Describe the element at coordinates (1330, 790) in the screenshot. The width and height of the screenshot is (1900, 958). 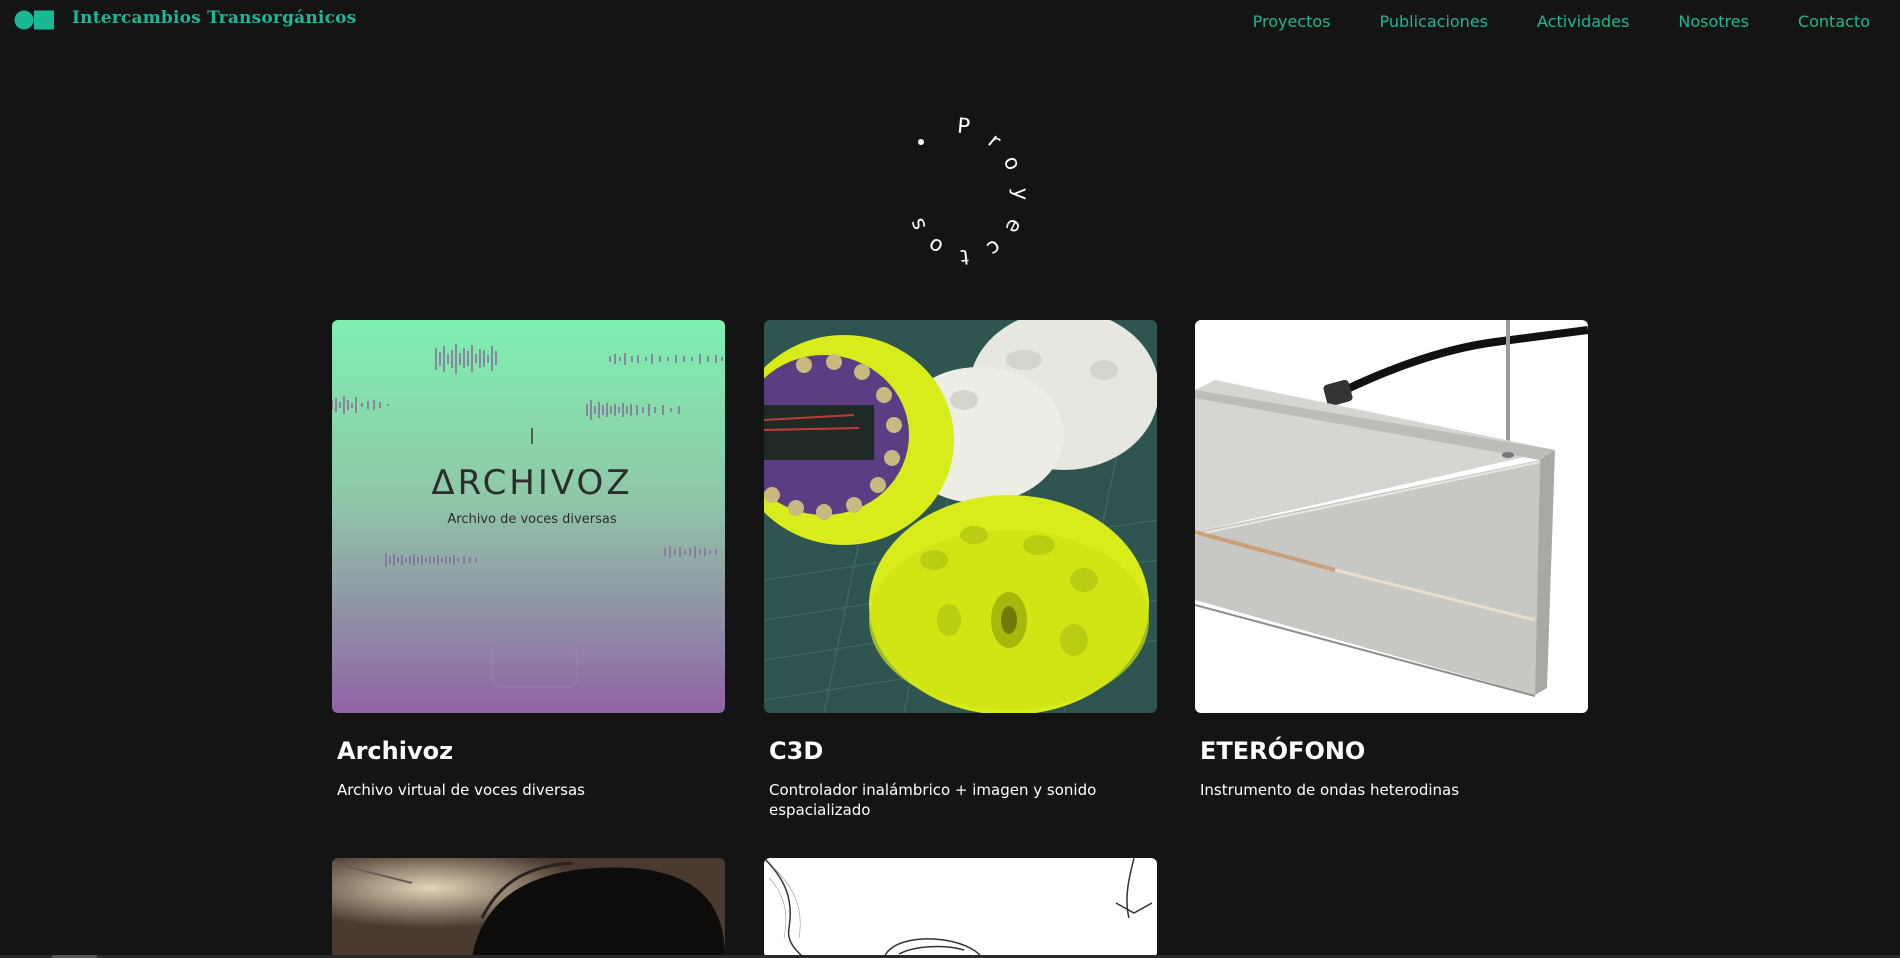
I see `project-description: Instrumento de ondas heterodinas` at that location.